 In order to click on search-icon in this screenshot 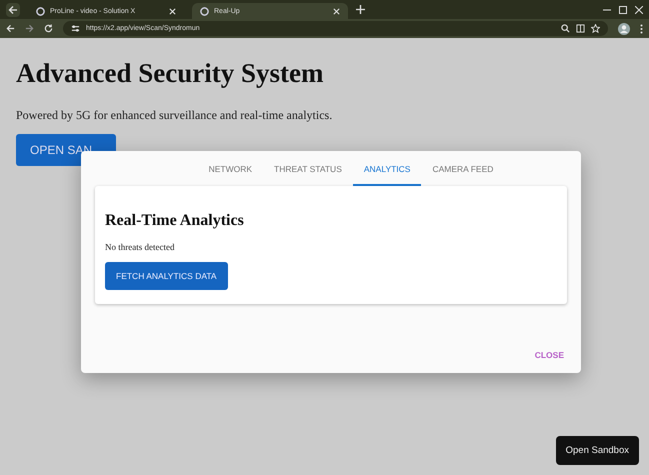, I will do `click(565, 28)`.